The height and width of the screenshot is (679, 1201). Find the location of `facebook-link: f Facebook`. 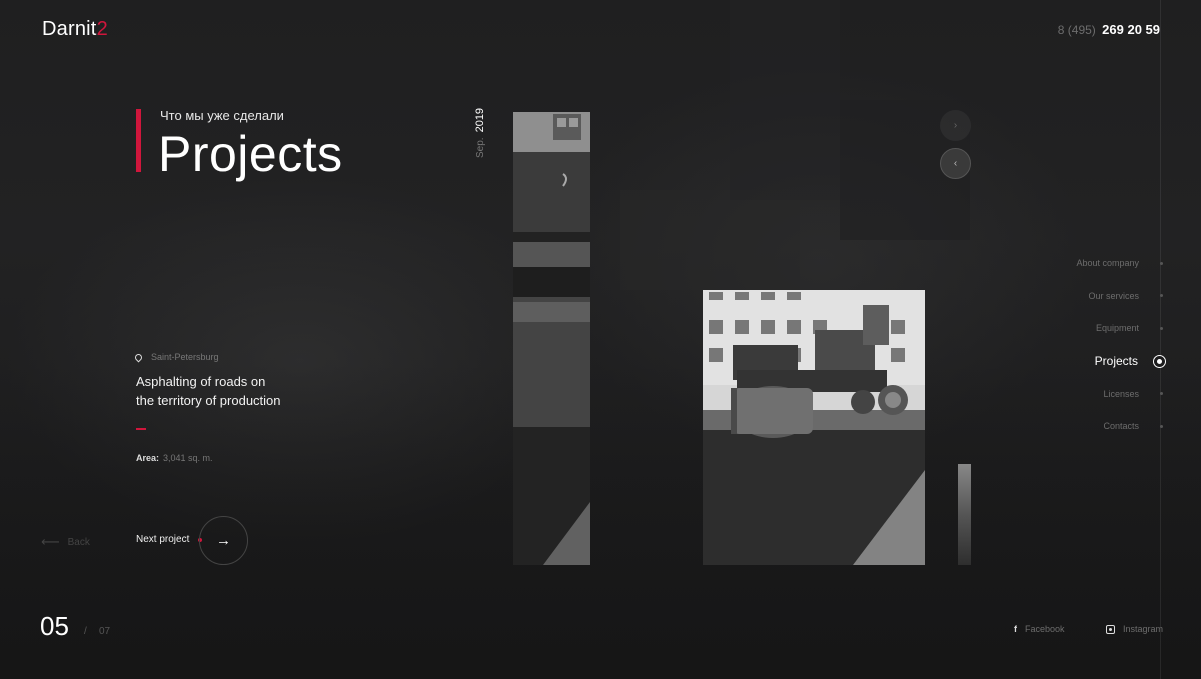

facebook-link: f Facebook is located at coordinates (1039, 629).